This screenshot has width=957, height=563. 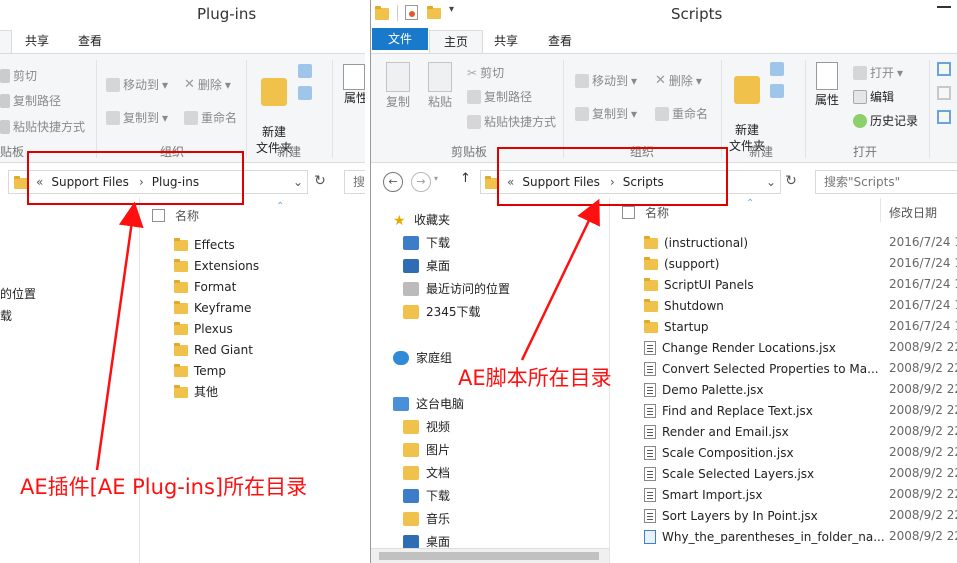 I want to click on address-bar: « Support Files › Plug-ins ⌄, so click(x=158, y=182).